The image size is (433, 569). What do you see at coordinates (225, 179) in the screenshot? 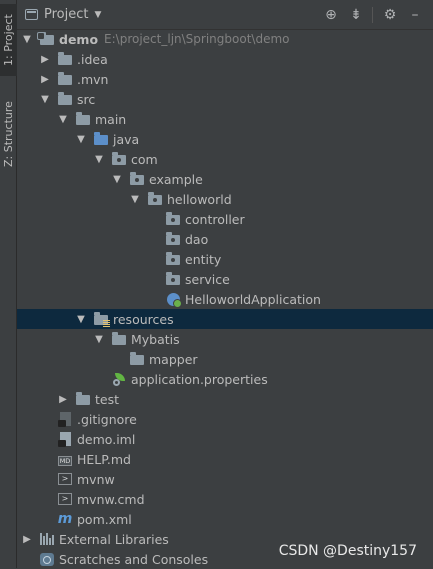
I see `tree-row-example: ▼ example` at bounding box center [225, 179].